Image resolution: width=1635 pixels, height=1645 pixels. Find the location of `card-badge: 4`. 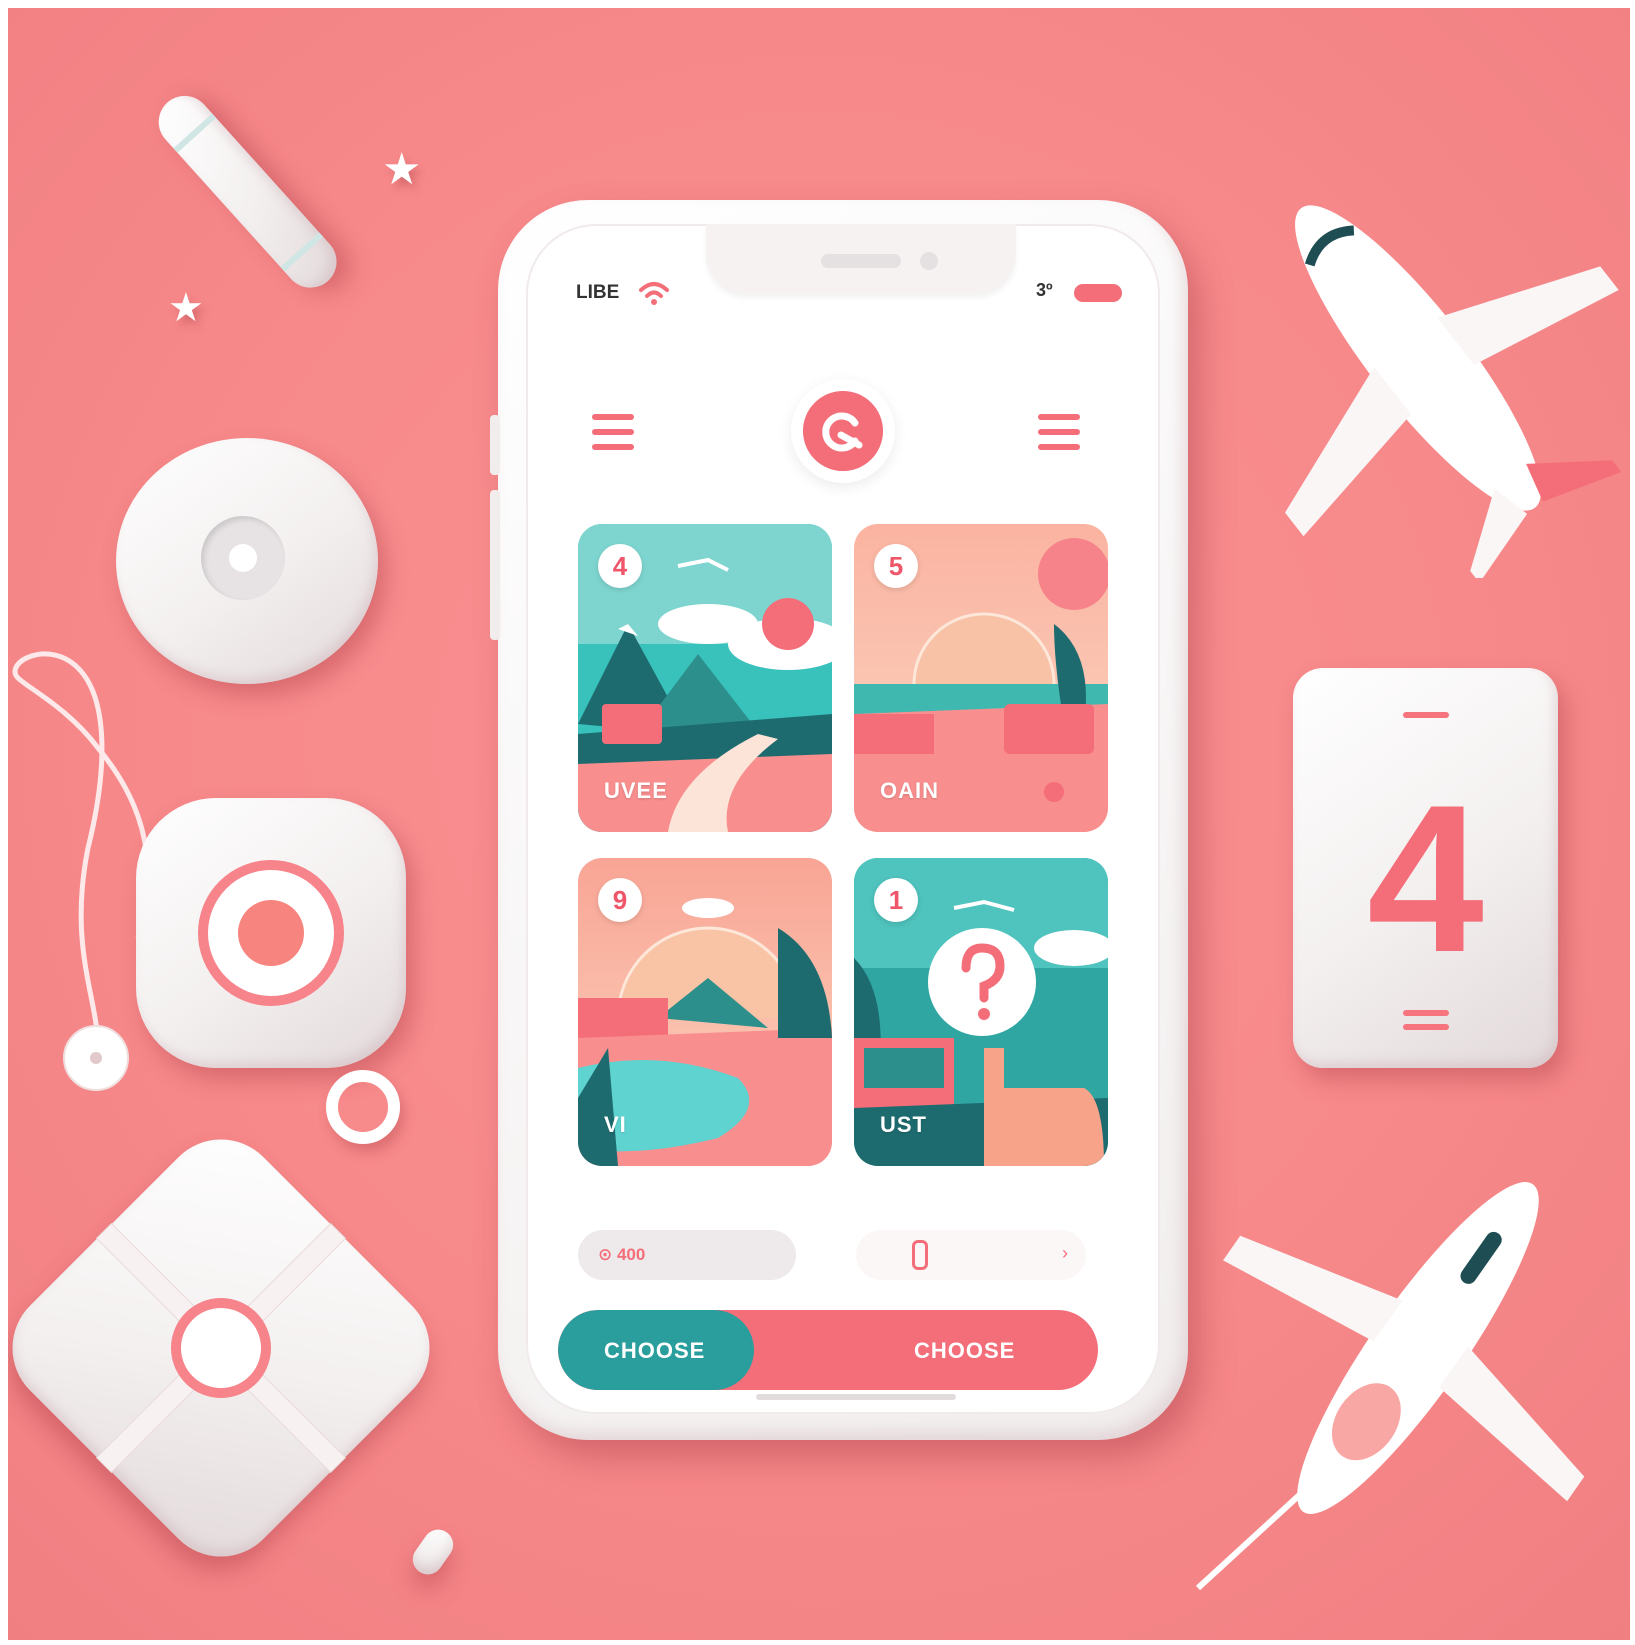

card-badge: 4 is located at coordinates (620, 566).